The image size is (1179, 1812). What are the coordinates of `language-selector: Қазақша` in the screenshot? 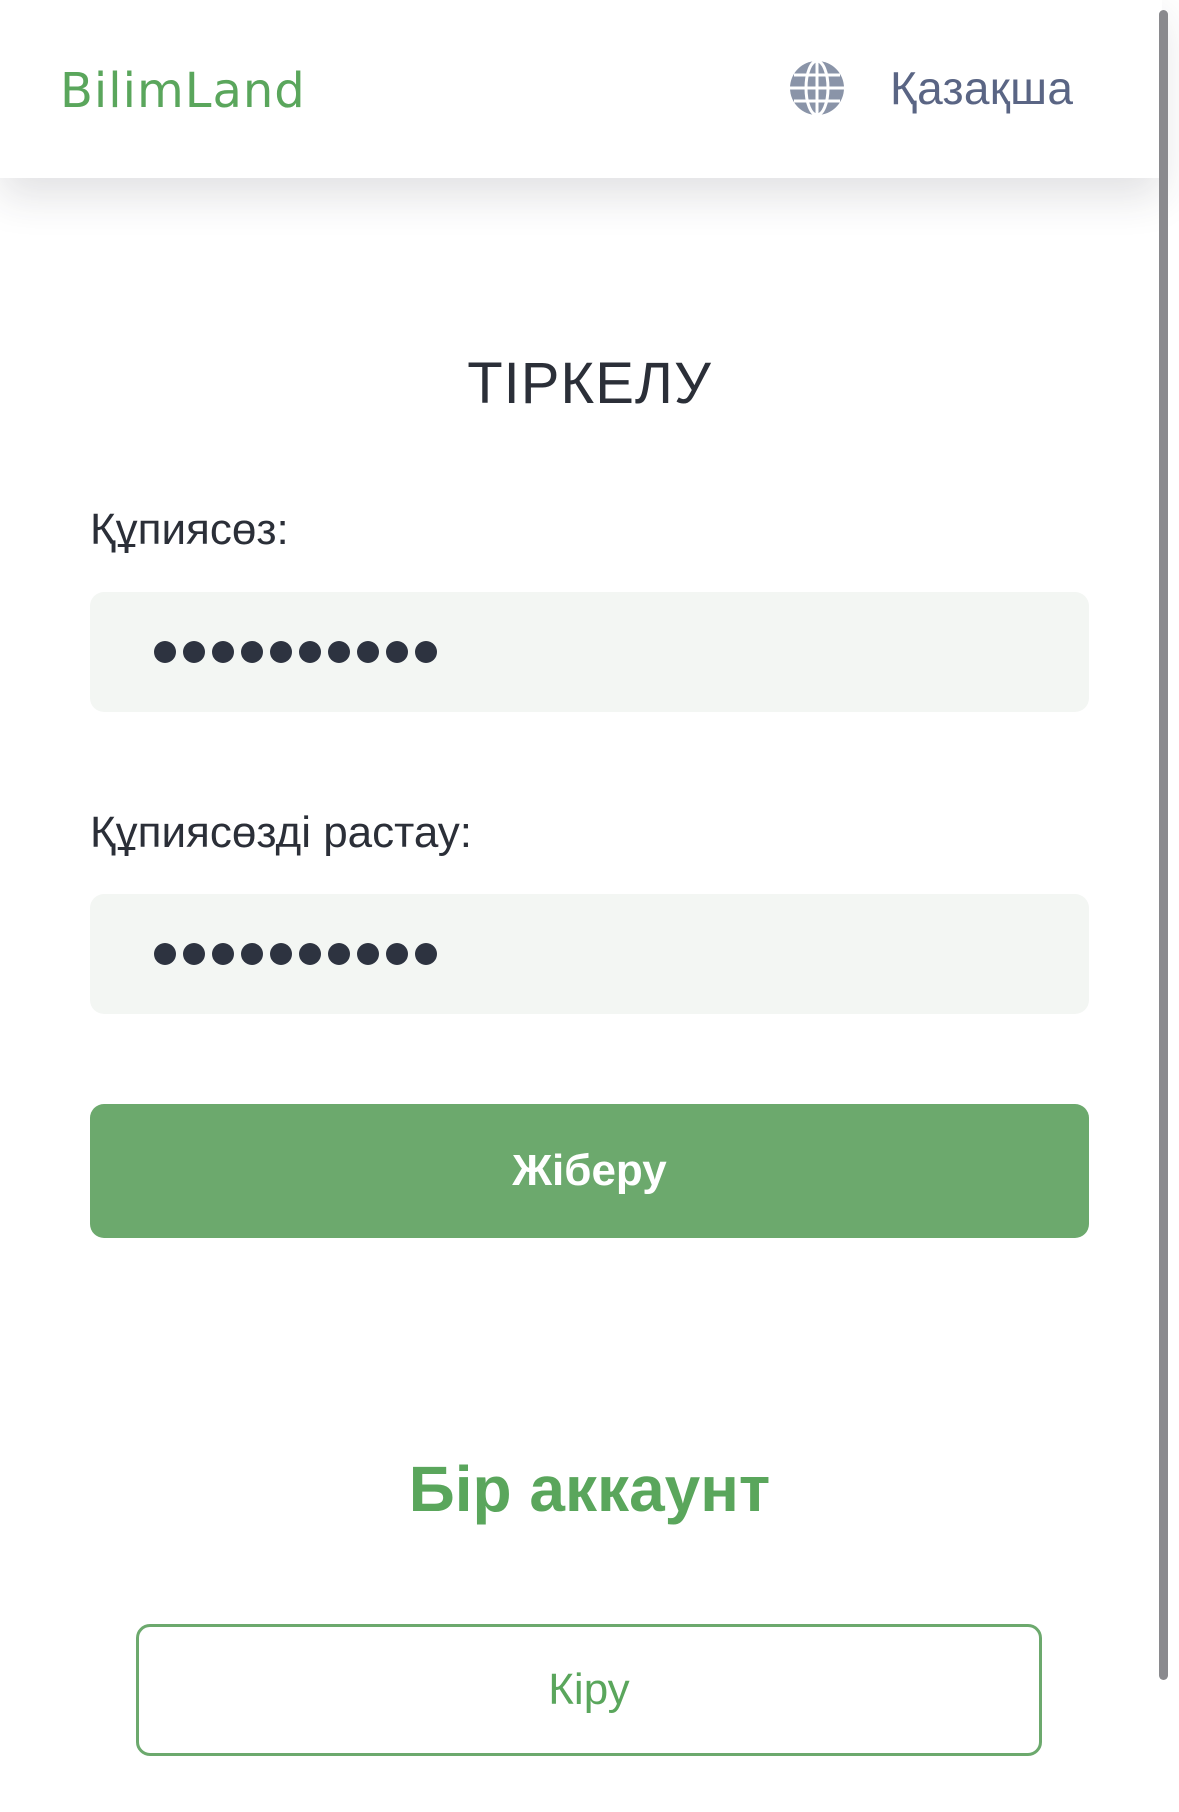 It's located at (930, 88).